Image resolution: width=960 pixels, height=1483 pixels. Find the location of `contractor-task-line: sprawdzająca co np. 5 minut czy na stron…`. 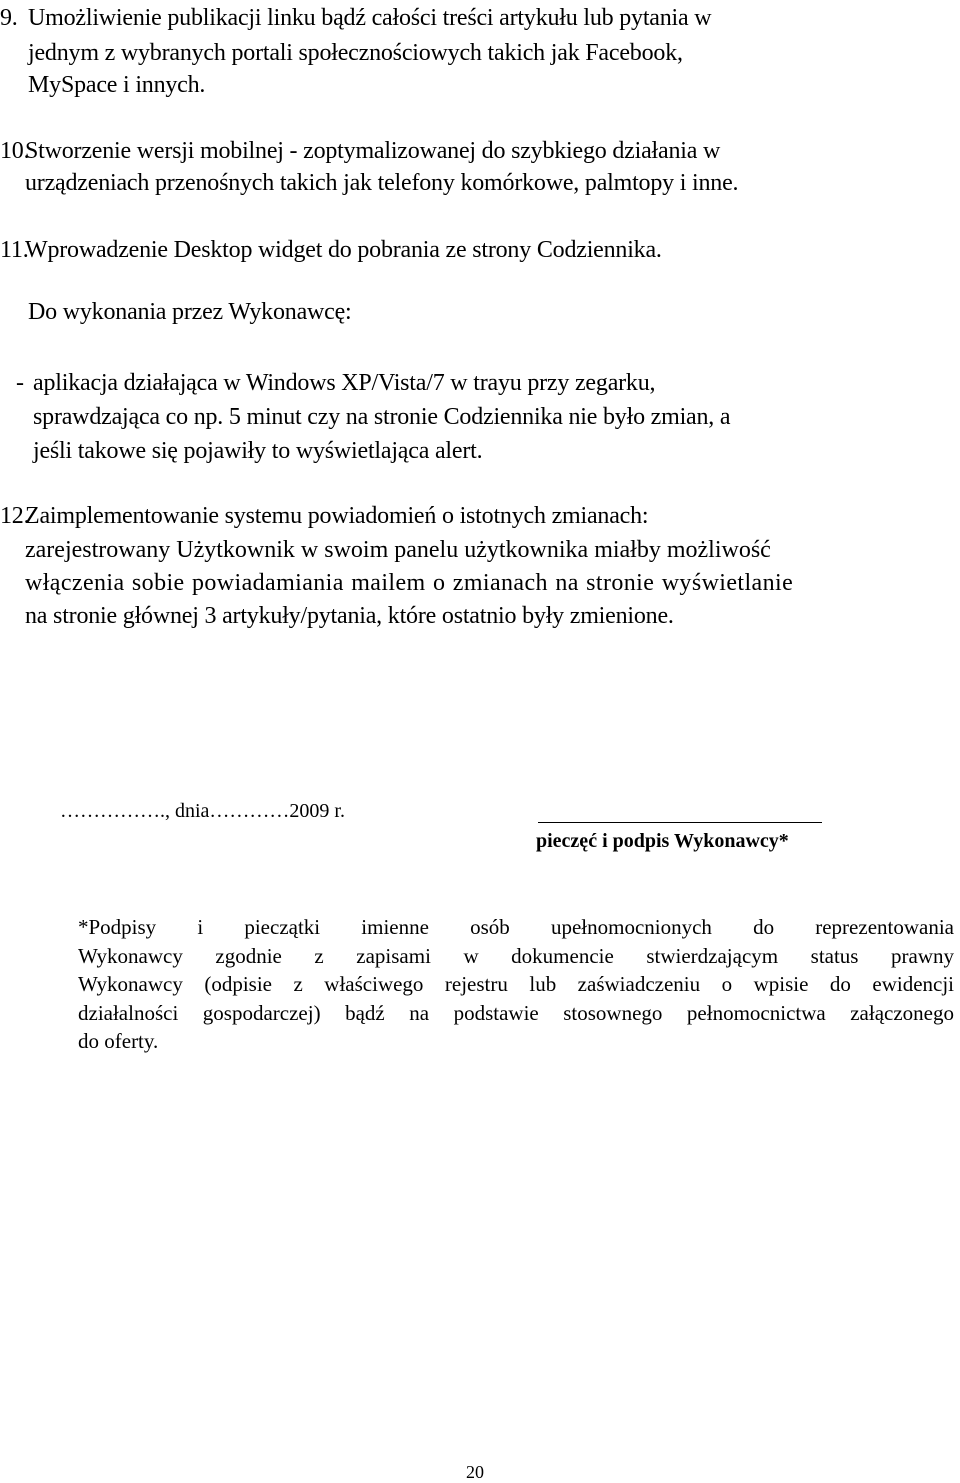

contractor-task-line: sprawdzająca co np. 5 minut czy na stron… is located at coordinates (382, 417).